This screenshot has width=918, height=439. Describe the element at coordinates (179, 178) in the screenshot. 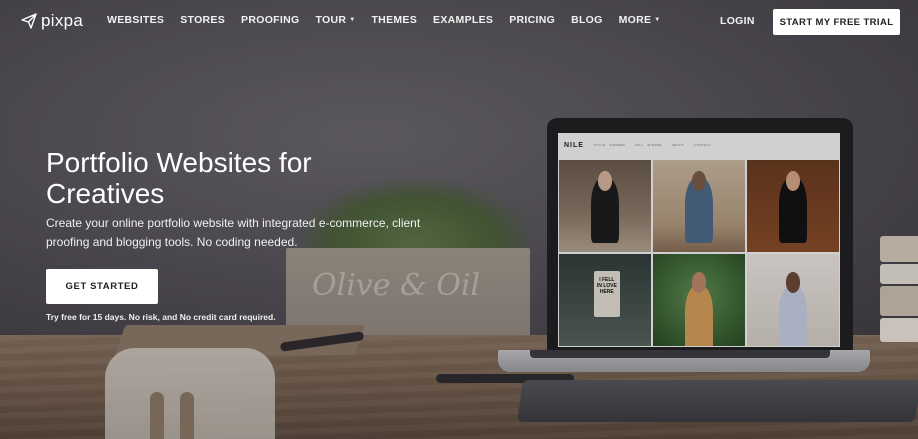

I see `hero-title: Portfolio Websites for Creatives` at that location.